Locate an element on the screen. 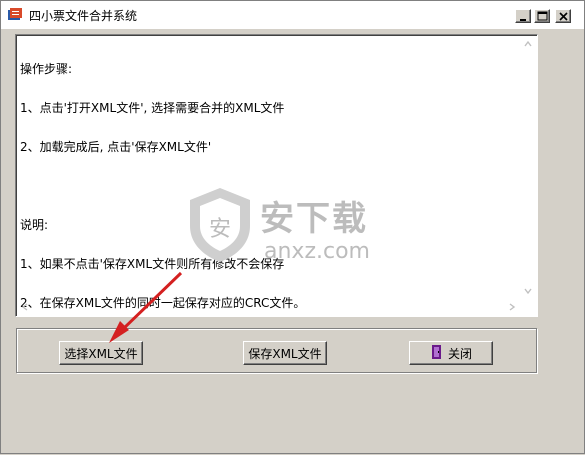 The width and height of the screenshot is (585, 455). close-button: 关闭 is located at coordinates (451, 353).